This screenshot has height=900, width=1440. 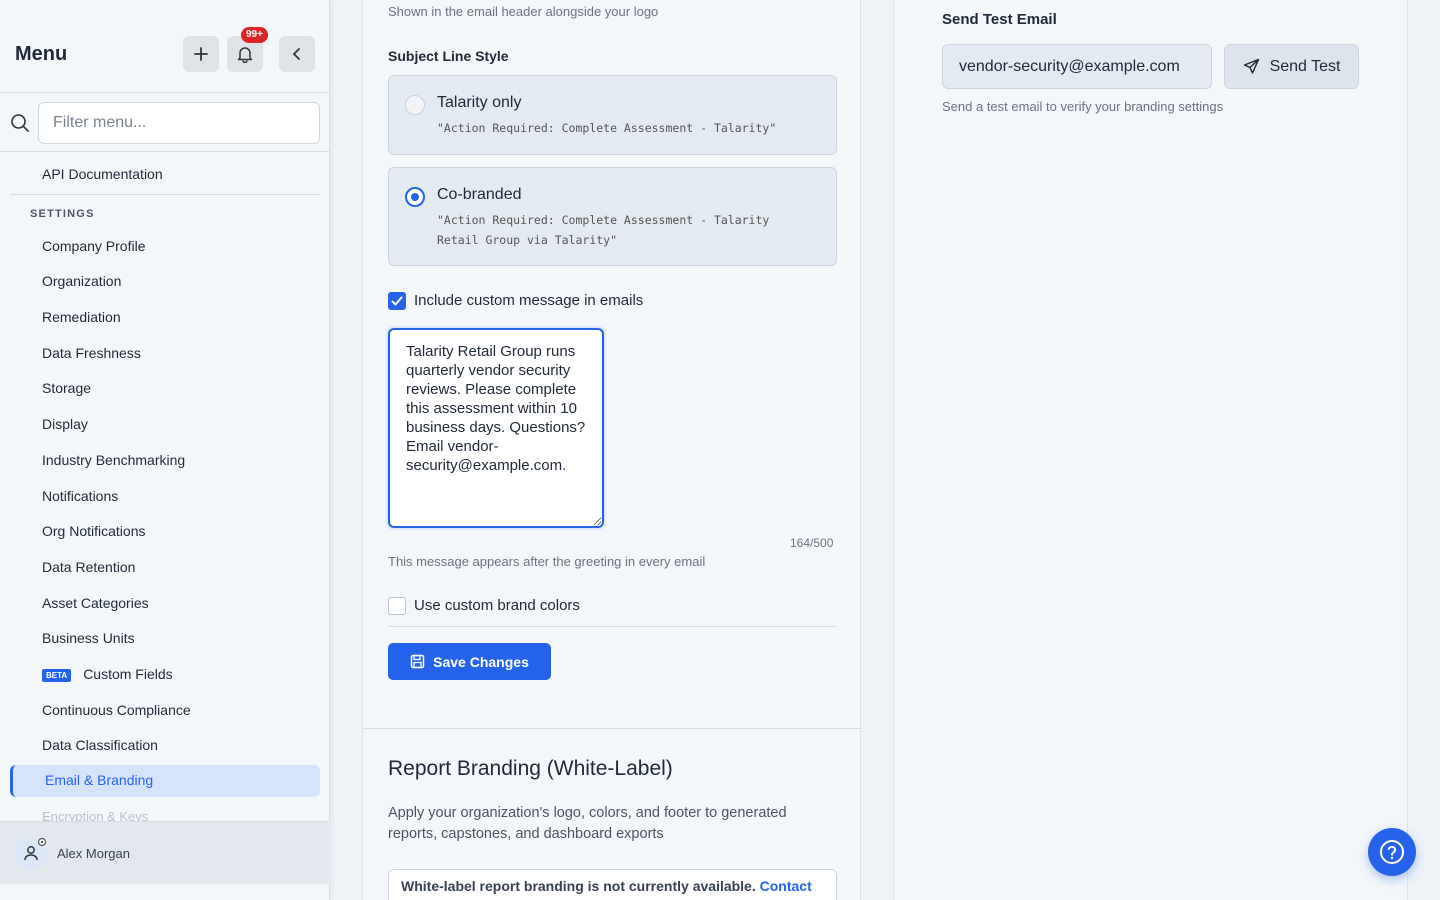 What do you see at coordinates (88, 638) in the screenshot?
I see `sidebar-item-business-units: Business Units` at bounding box center [88, 638].